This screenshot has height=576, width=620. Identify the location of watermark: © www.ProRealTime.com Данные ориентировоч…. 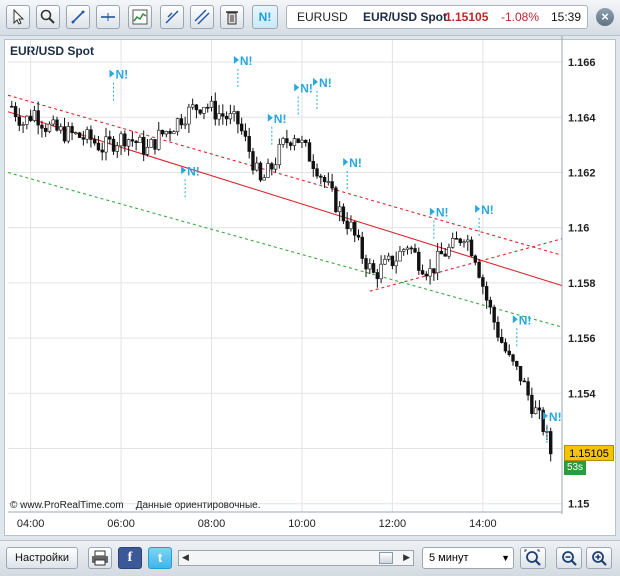
(135, 505).